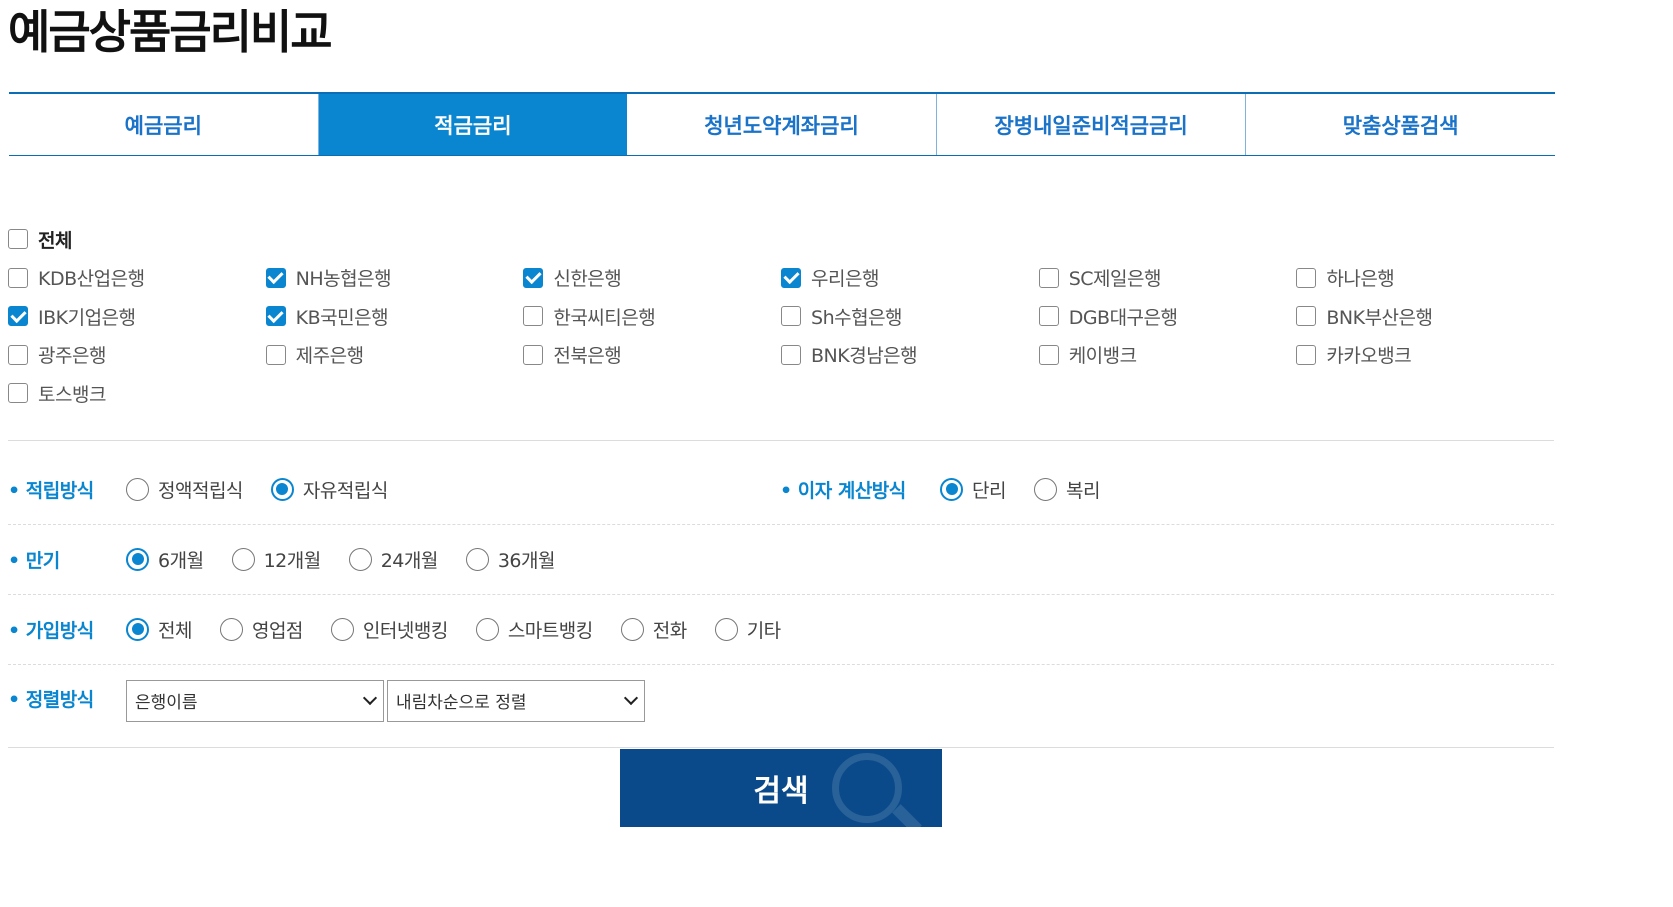  I want to click on bank-checkbox: 전북은행, so click(652, 354).